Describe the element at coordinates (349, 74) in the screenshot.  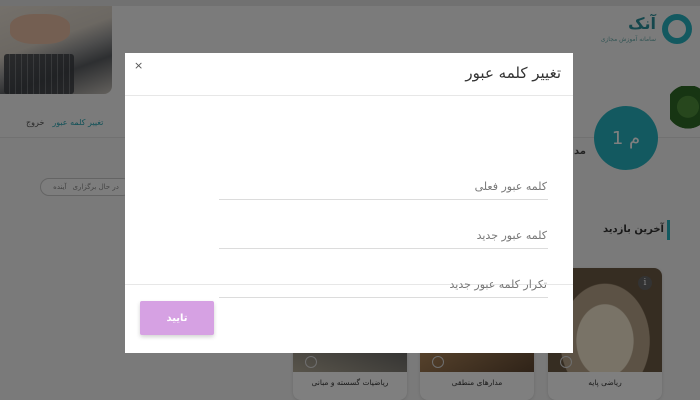
I see `modal-header: تغییر کلمه عبور ×` at that location.